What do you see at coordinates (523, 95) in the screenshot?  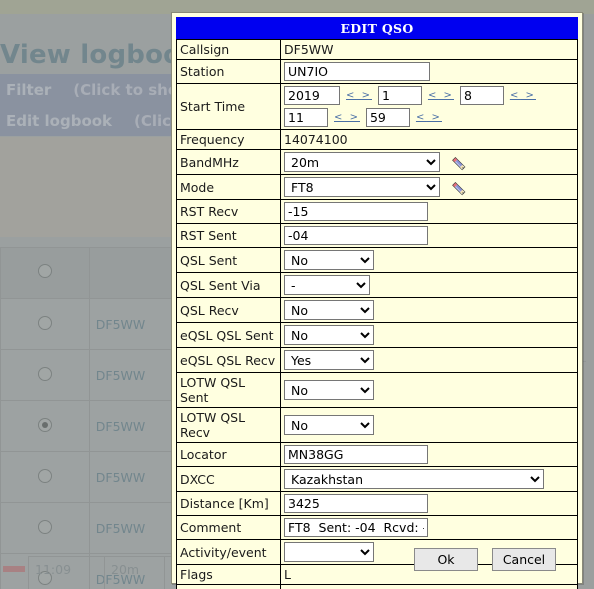 I see `day-spinner: < >` at bounding box center [523, 95].